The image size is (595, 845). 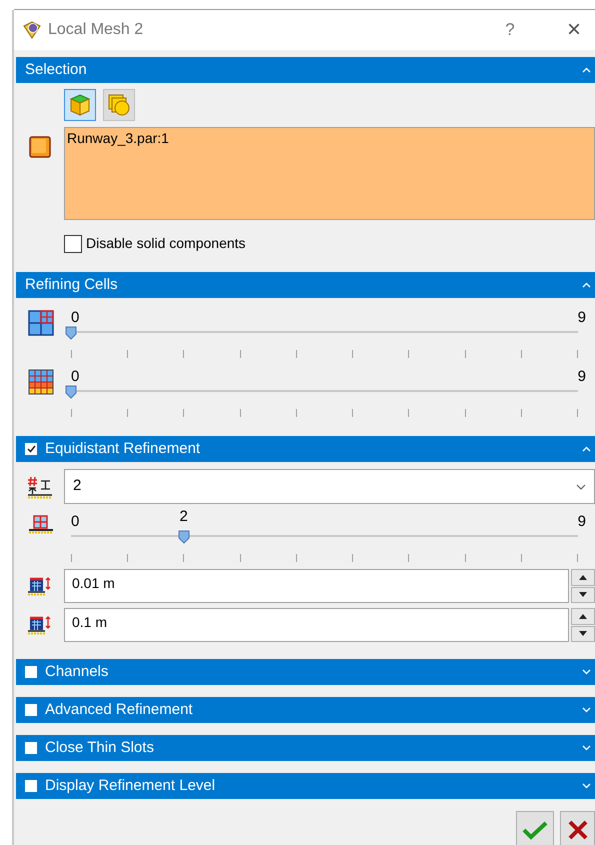 I want to click on number-input: 0.01 m, so click(x=316, y=586).